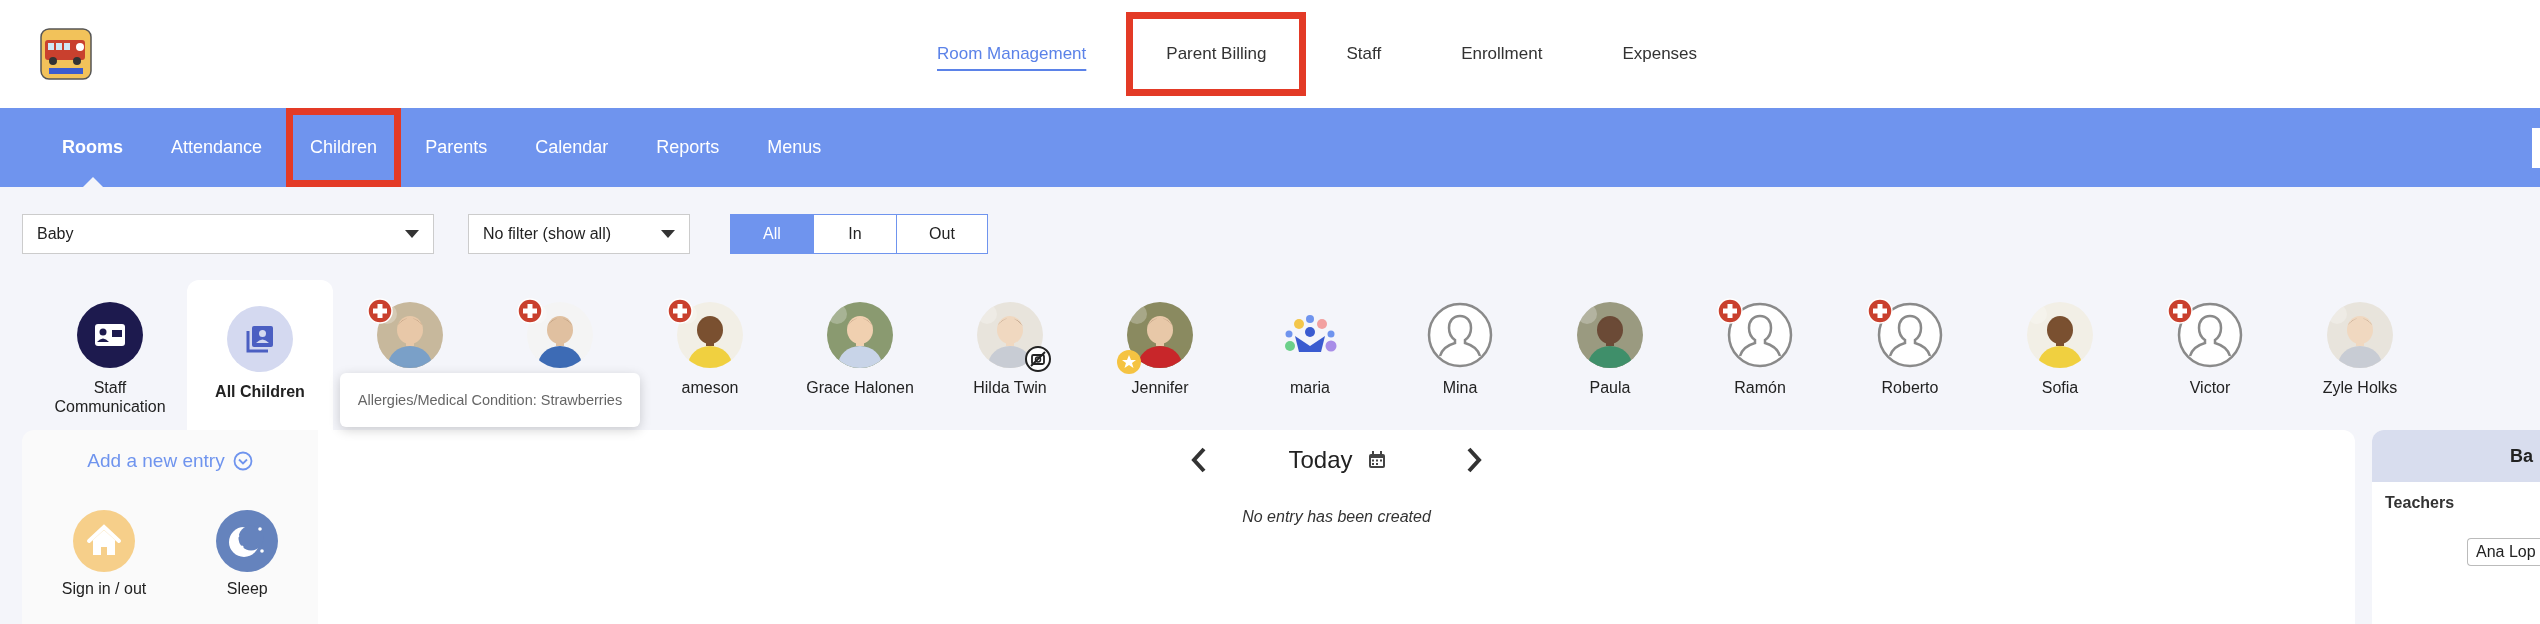 Image resolution: width=2540 pixels, height=624 pixels. I want to click on child-tab: Paula, so click(1610, 338).